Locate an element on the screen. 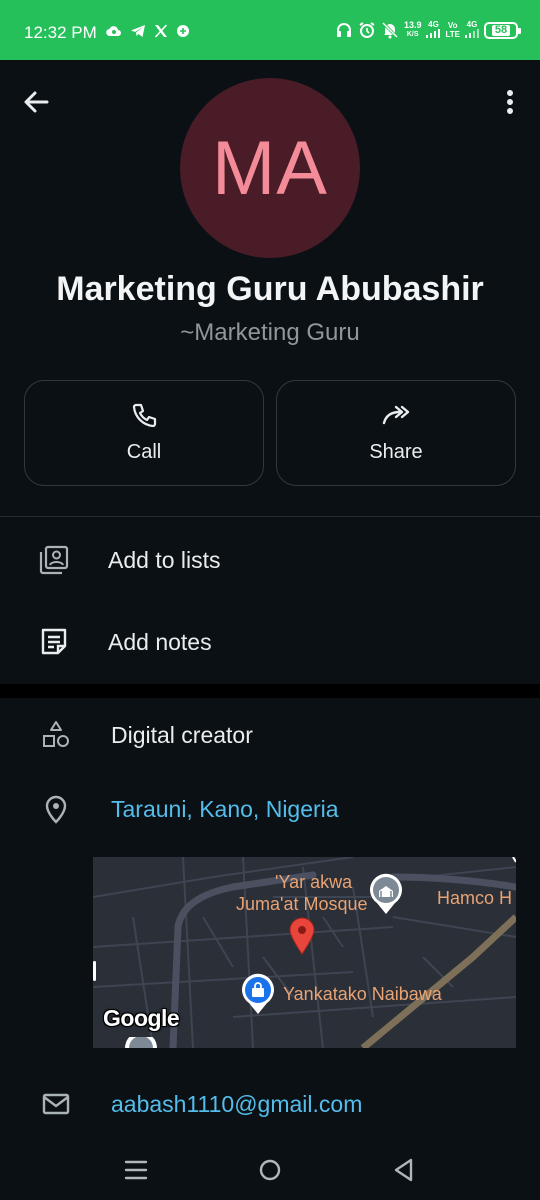  shapes-icon is located at coordinates (56, 735).